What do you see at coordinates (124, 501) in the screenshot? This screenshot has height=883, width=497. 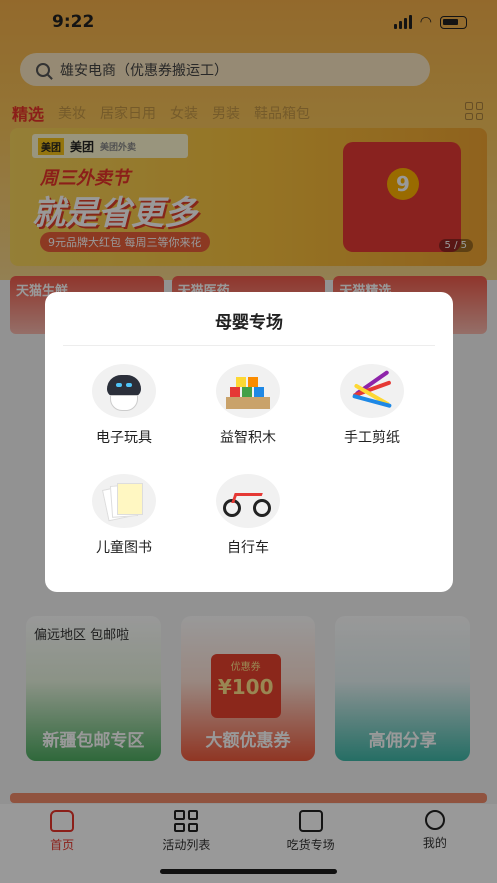 I see `children-book-icon` at bounding box center [124, 501].